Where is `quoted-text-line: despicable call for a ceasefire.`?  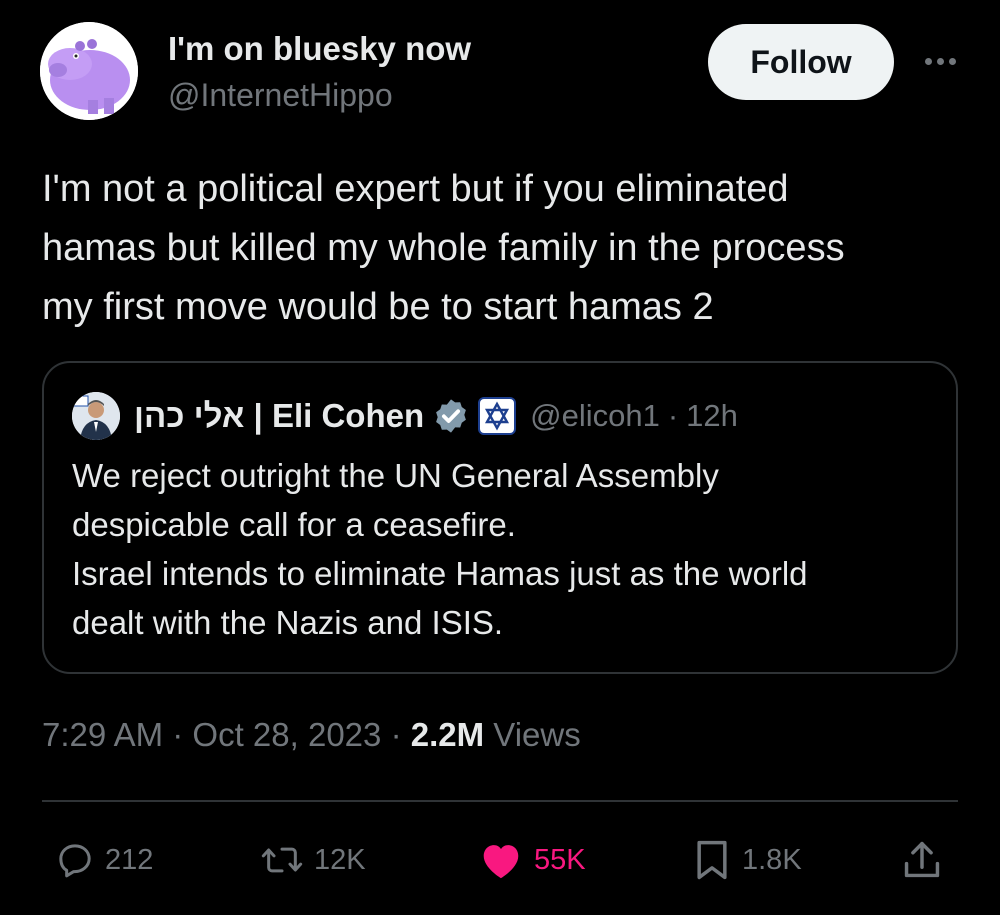 quoted-text-line: despicable call for a ceasefire. is located at coordinates (294, 524).